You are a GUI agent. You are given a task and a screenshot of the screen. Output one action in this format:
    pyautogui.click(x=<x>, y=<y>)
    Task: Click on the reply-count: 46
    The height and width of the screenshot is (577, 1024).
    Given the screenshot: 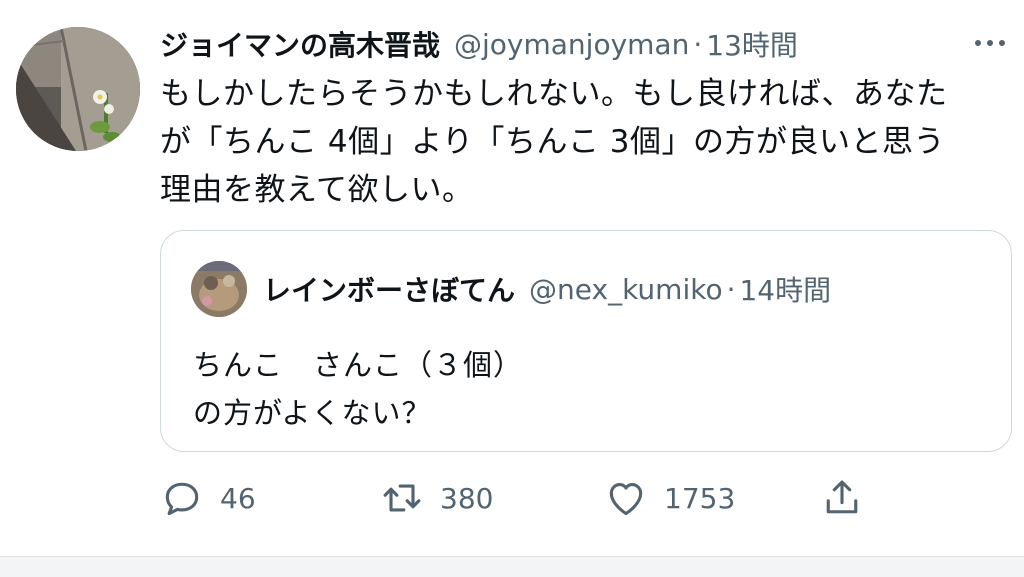 What is the action you would take?
    pyautogui.click(x=238, y=498)
    